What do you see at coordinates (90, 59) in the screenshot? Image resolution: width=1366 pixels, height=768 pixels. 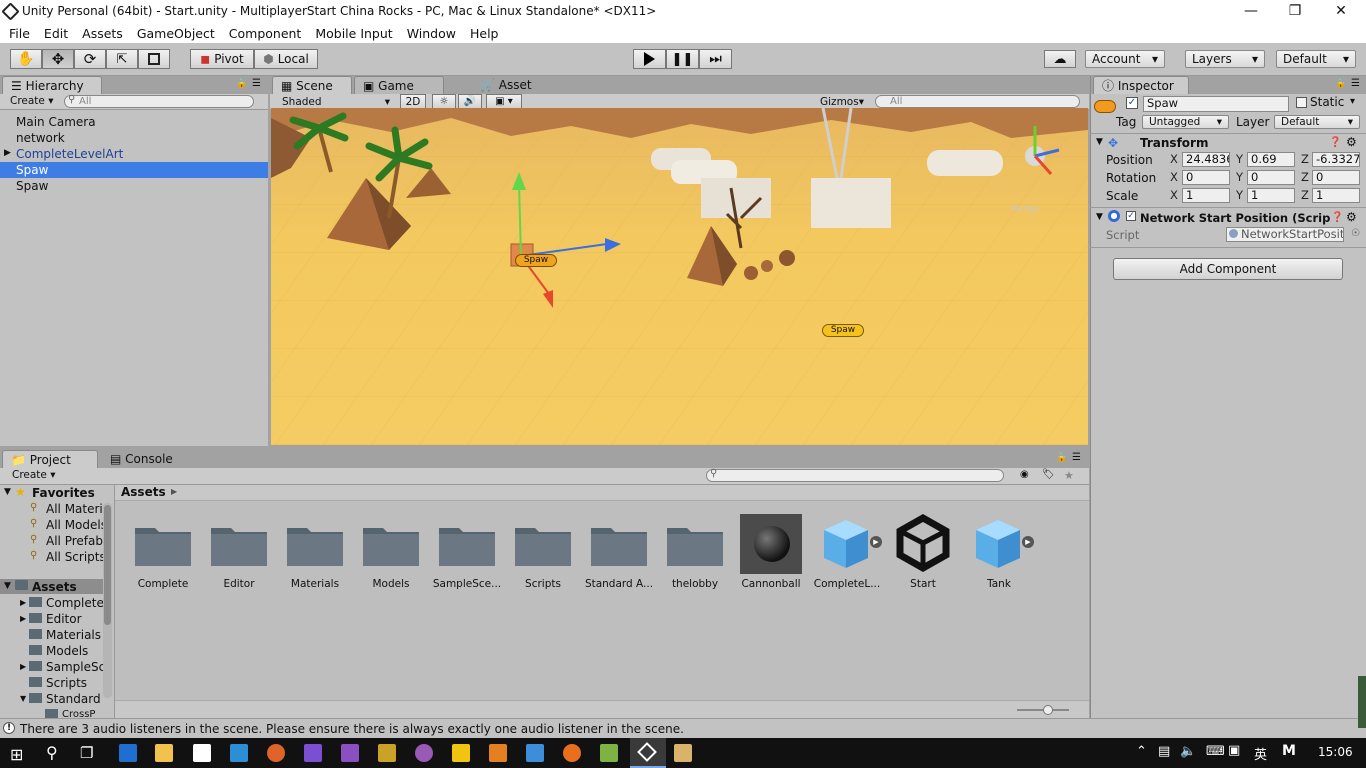 I see `rotate-tool-button: ⟳` at bounding box center [90, 59].